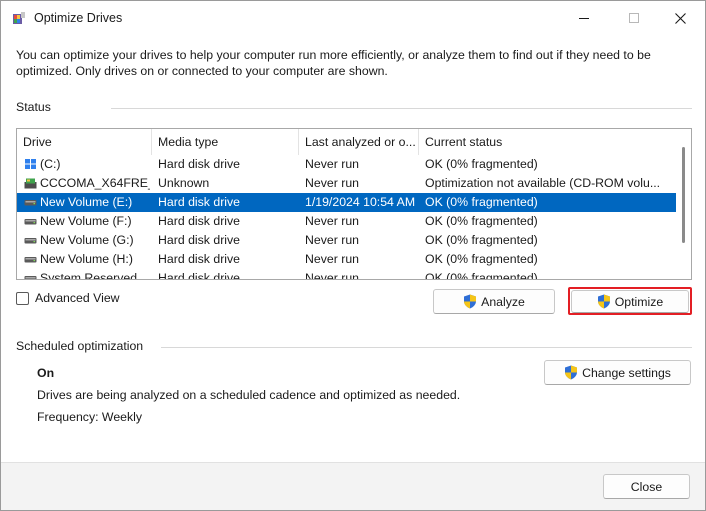  Describe the element at coordinates (77, 298) in the screenshot. I see `advanced-view-label: Advanced View` at that location.